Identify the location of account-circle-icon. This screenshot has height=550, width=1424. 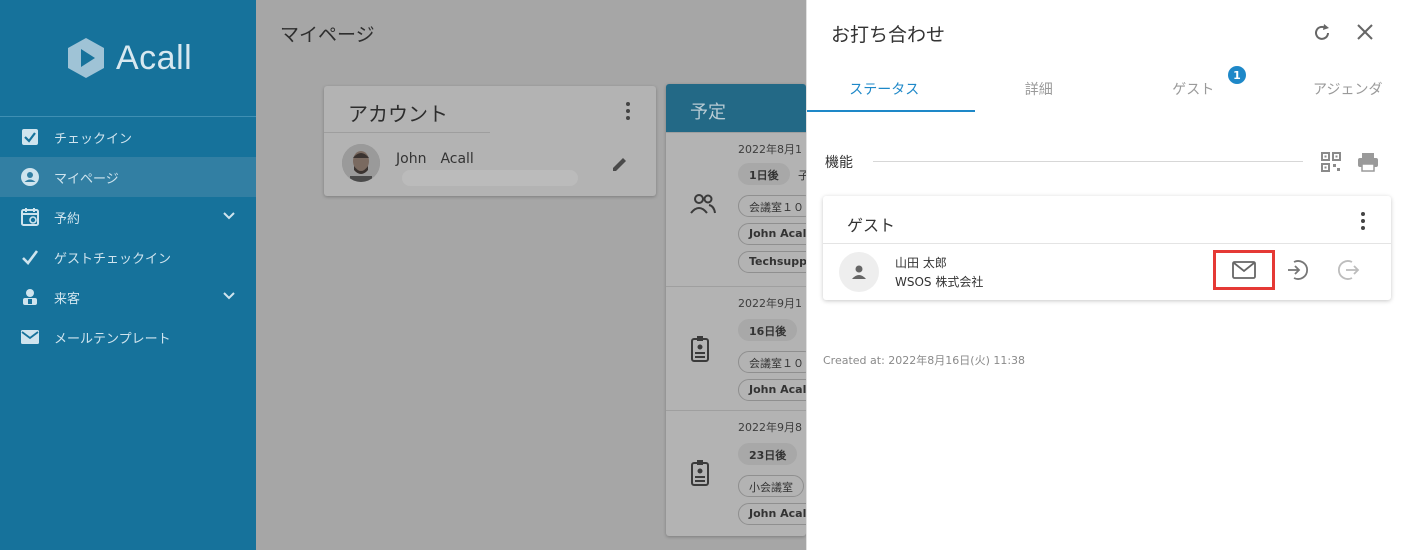
(30, 177).